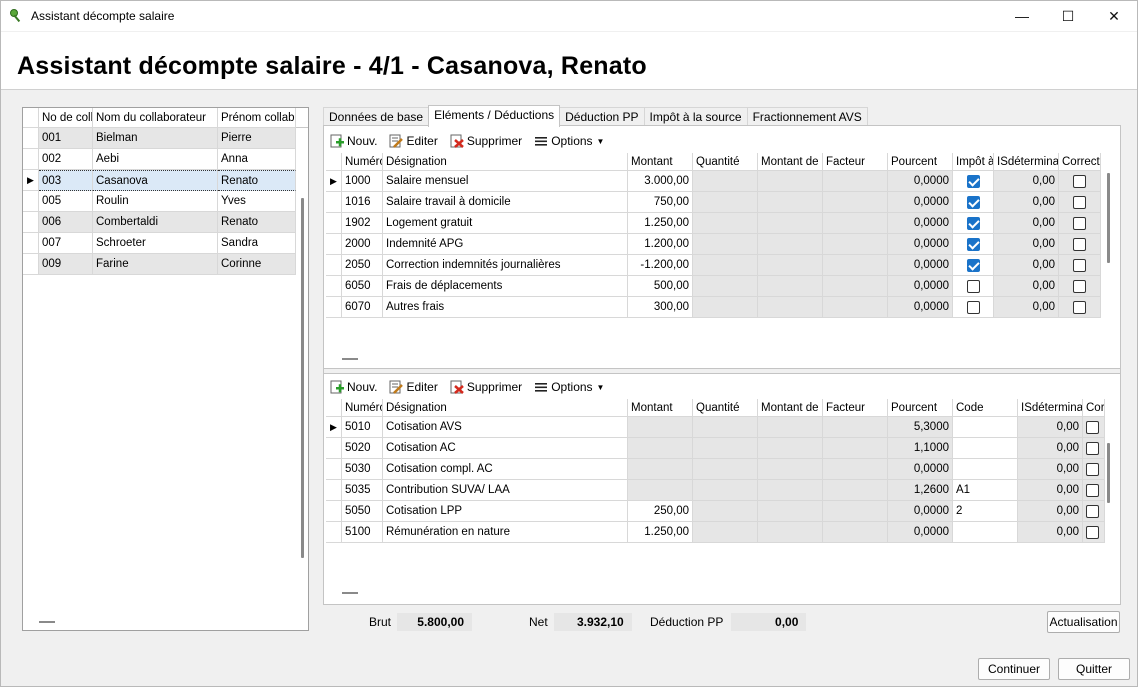 The height and width of the screenshot is (687, 1138). I want to click on deduction-row: 5020 Cotisation AC 1,1000 0,00, so click(715, 448).